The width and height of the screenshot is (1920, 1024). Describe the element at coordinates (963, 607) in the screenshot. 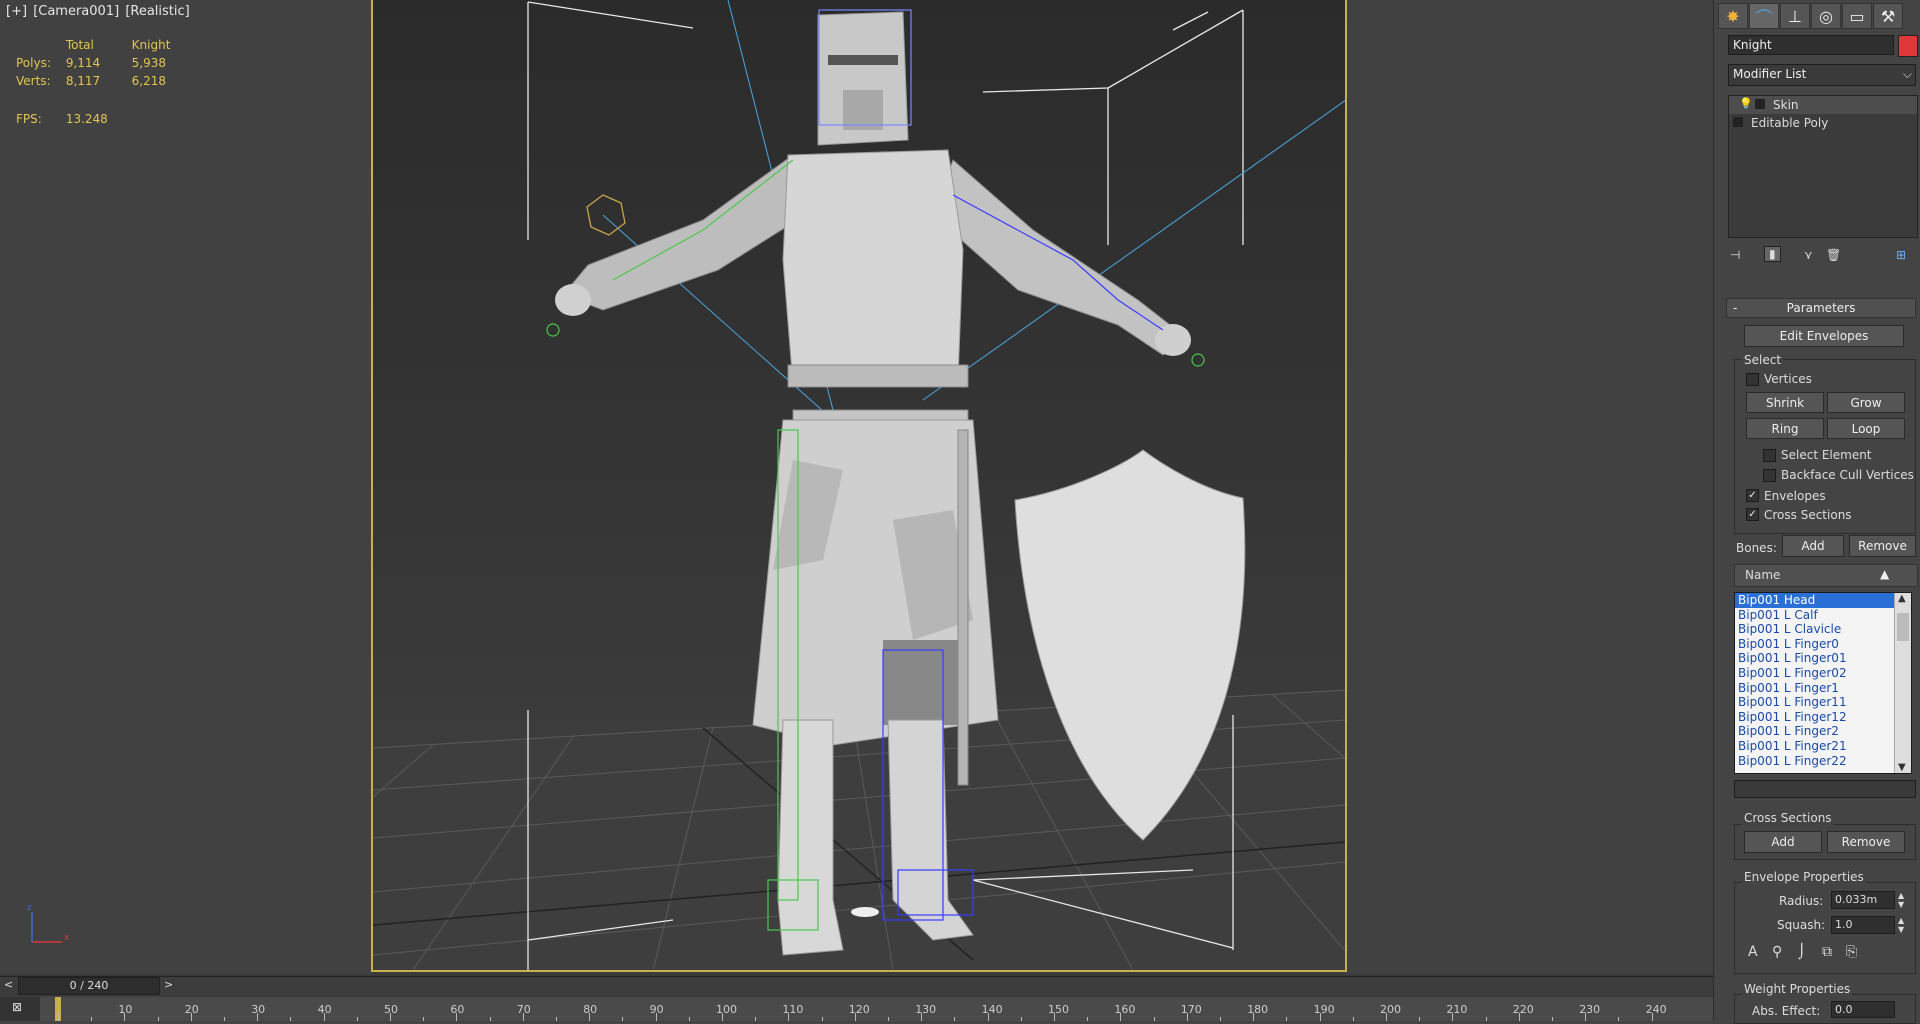

I see `sword-model` at that location.